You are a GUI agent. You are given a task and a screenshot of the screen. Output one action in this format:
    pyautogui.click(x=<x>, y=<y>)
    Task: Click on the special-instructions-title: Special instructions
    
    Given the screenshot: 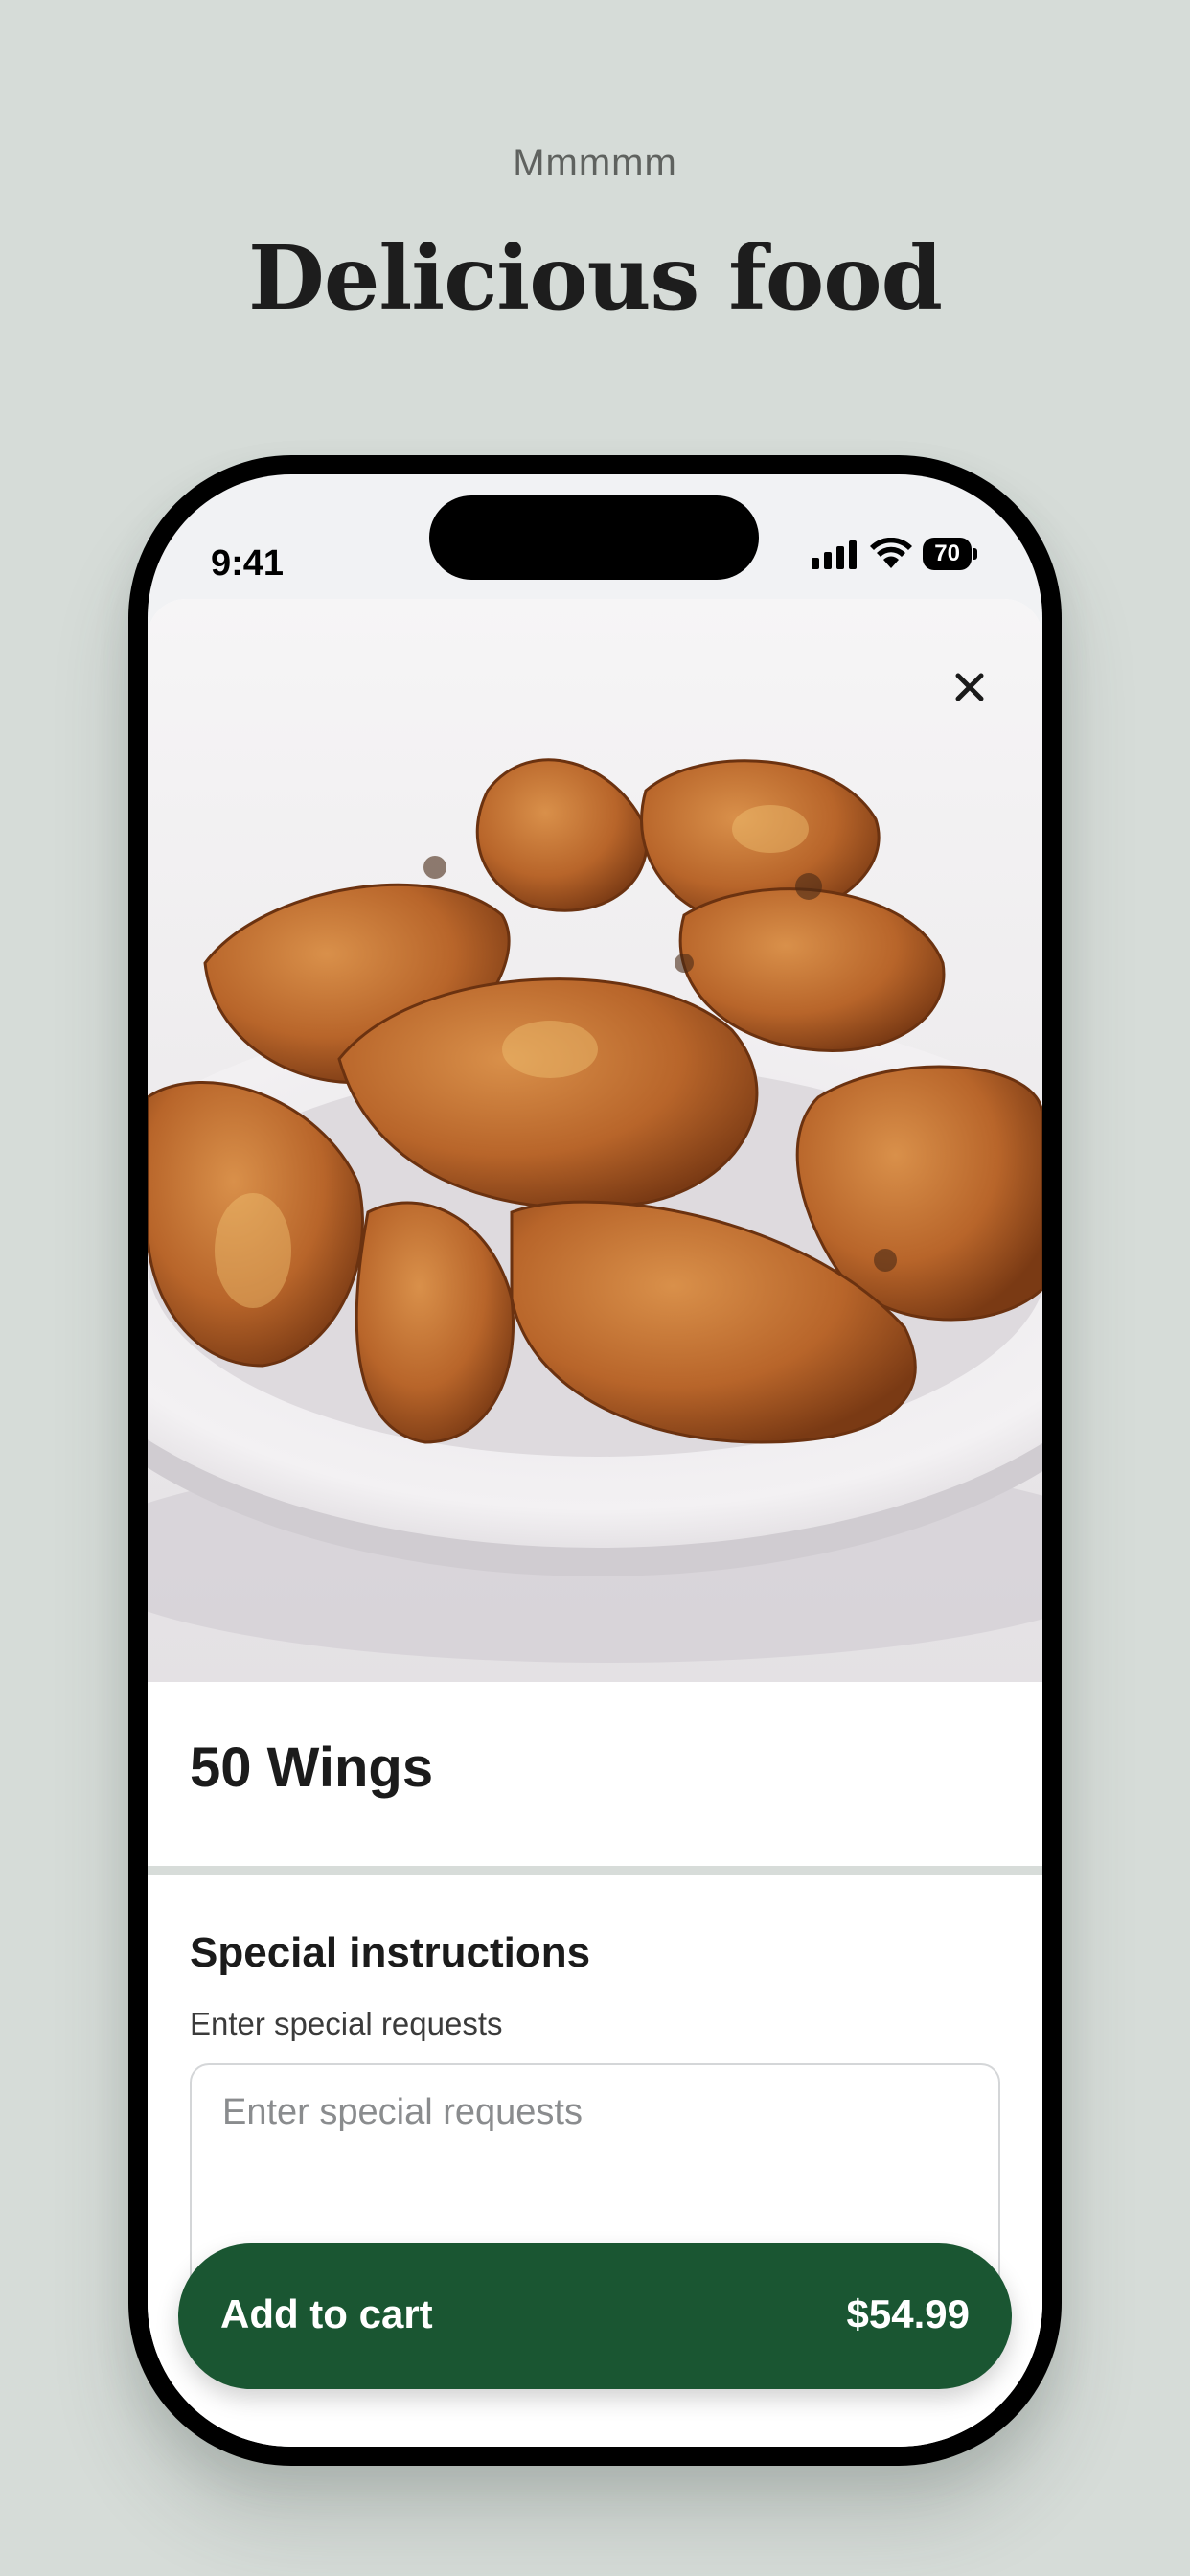 What is the action you would take?
    pyautogui.click(x=390, y=1952)
    